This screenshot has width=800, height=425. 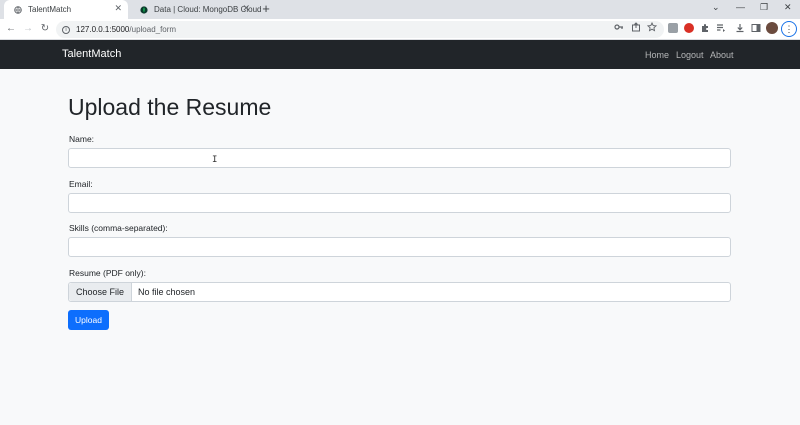 I want to click on new-tab-button: +, so click(x=266, y=9).